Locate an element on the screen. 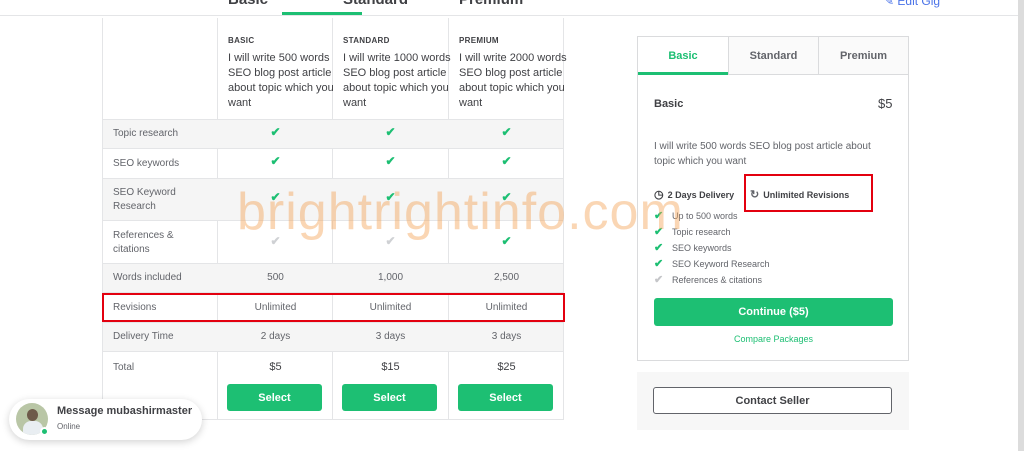  words-value: 500 is located at coordinates (275, 277).